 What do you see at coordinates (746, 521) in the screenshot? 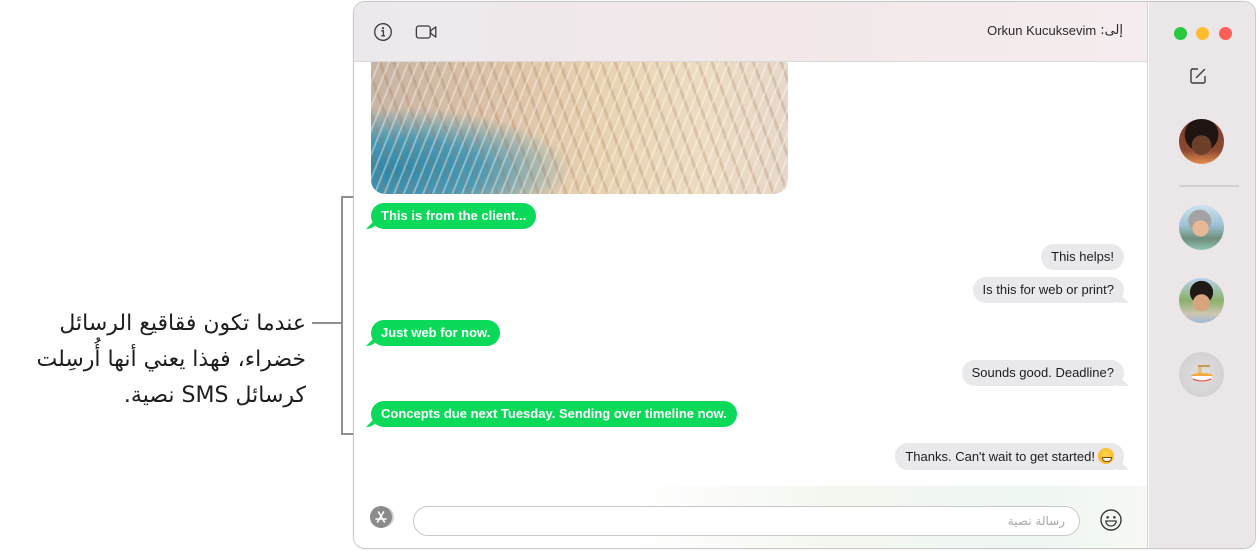
I see `message-input` at bounding box center [746, 521].